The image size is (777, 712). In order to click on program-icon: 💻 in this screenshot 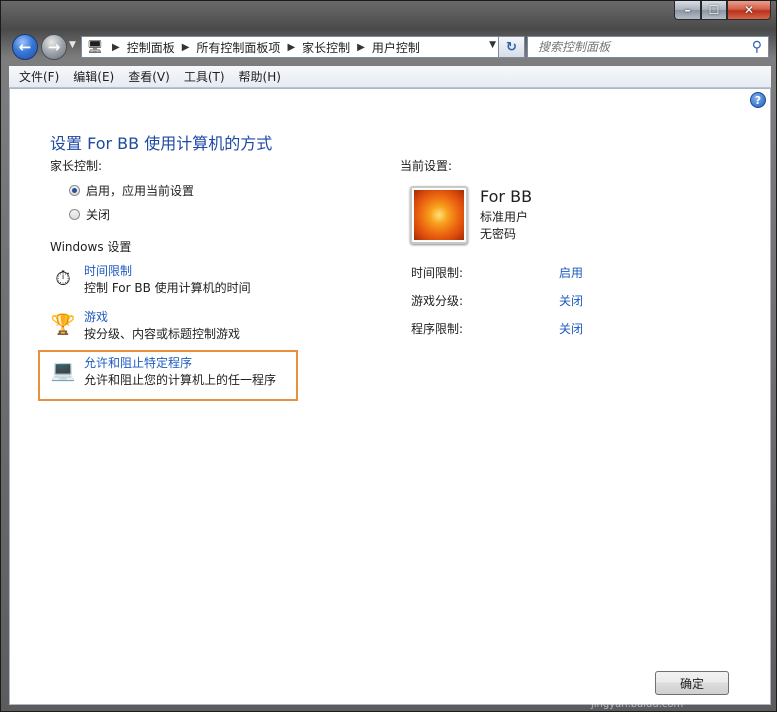, I will do `click(63, 370)`.